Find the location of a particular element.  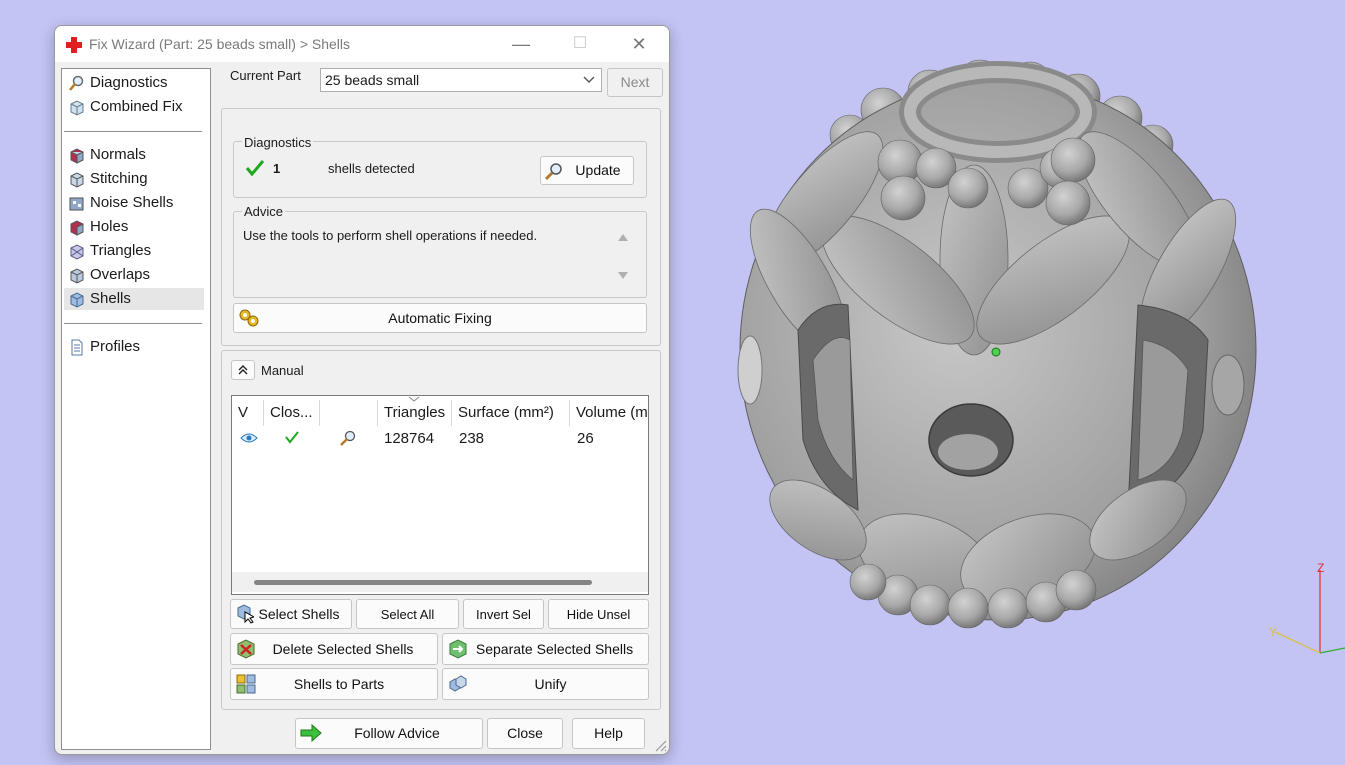

axis-label-y: Y is located at coordinates (1273, 632).